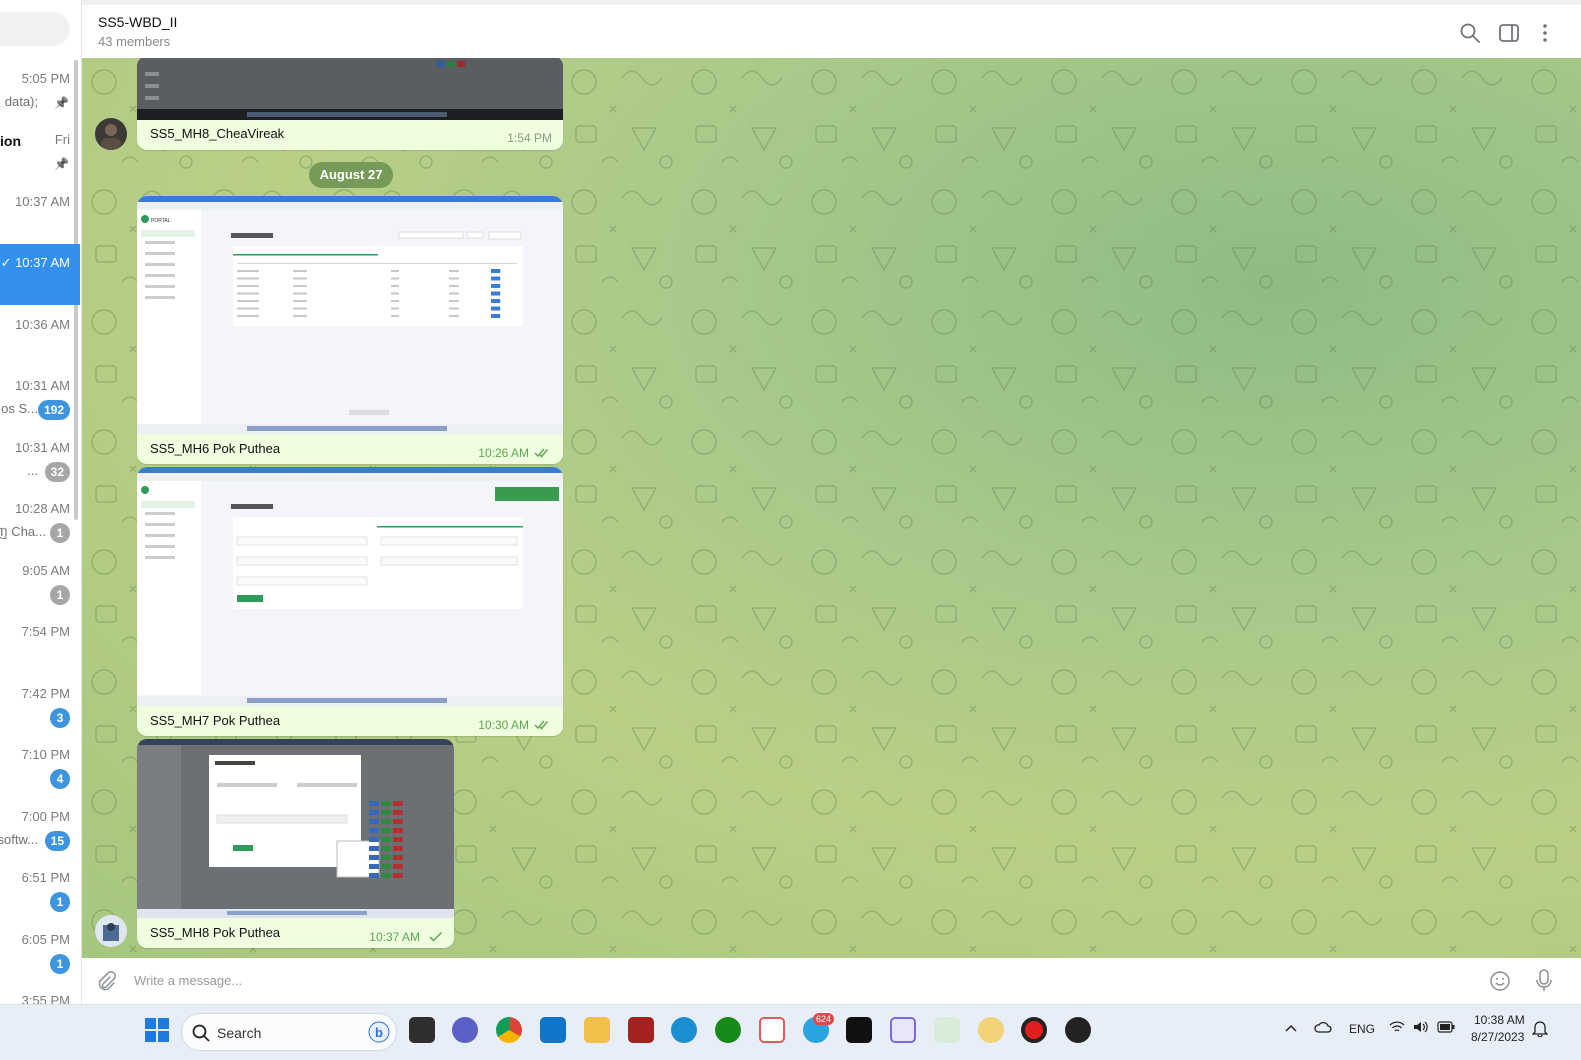 The width and height of the screenshot is (1581, 1060). Describe the element at coordinates (40, 213) in the screenshot. I see `chat-list-item: 10:37 AM` at that location.